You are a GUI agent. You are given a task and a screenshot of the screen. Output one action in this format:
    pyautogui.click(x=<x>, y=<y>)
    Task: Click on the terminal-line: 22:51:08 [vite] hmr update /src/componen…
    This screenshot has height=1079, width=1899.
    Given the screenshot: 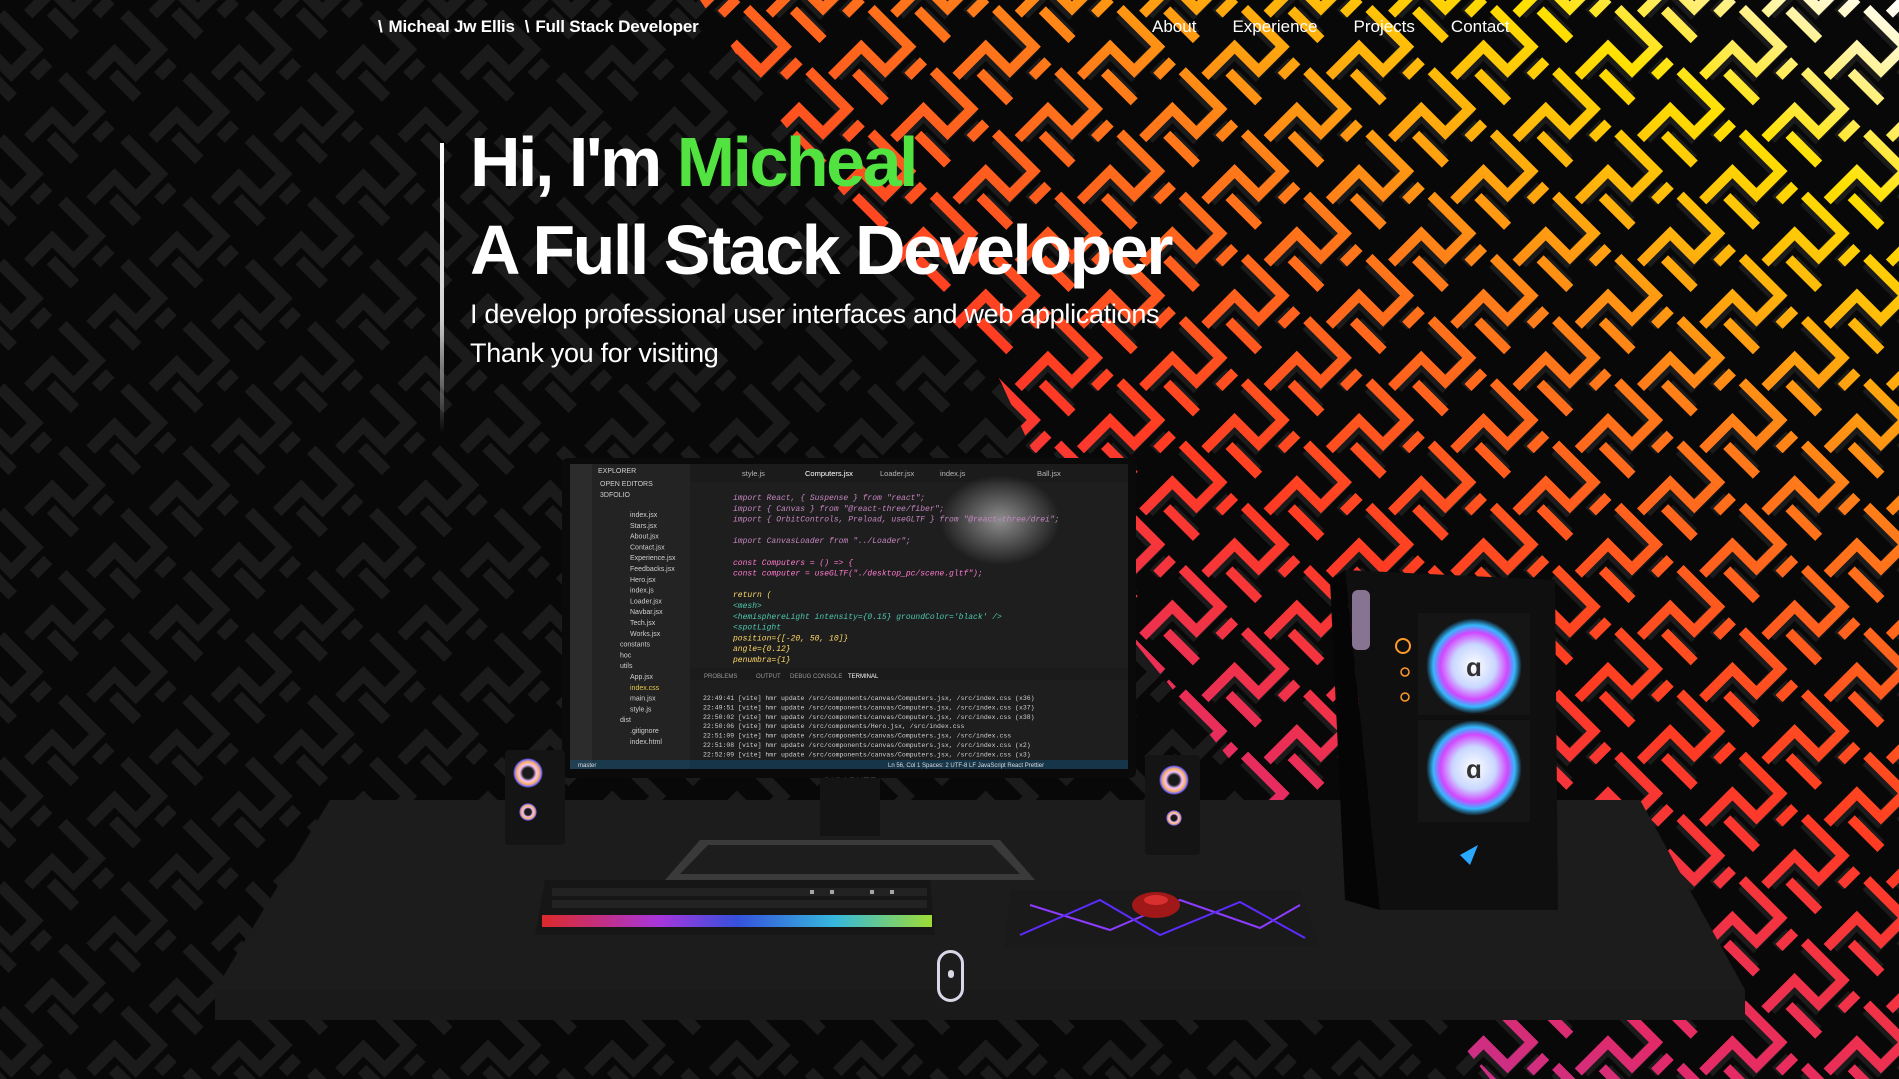 What is the action you would take?
    pyautogui.click(x=867, y=745)
    